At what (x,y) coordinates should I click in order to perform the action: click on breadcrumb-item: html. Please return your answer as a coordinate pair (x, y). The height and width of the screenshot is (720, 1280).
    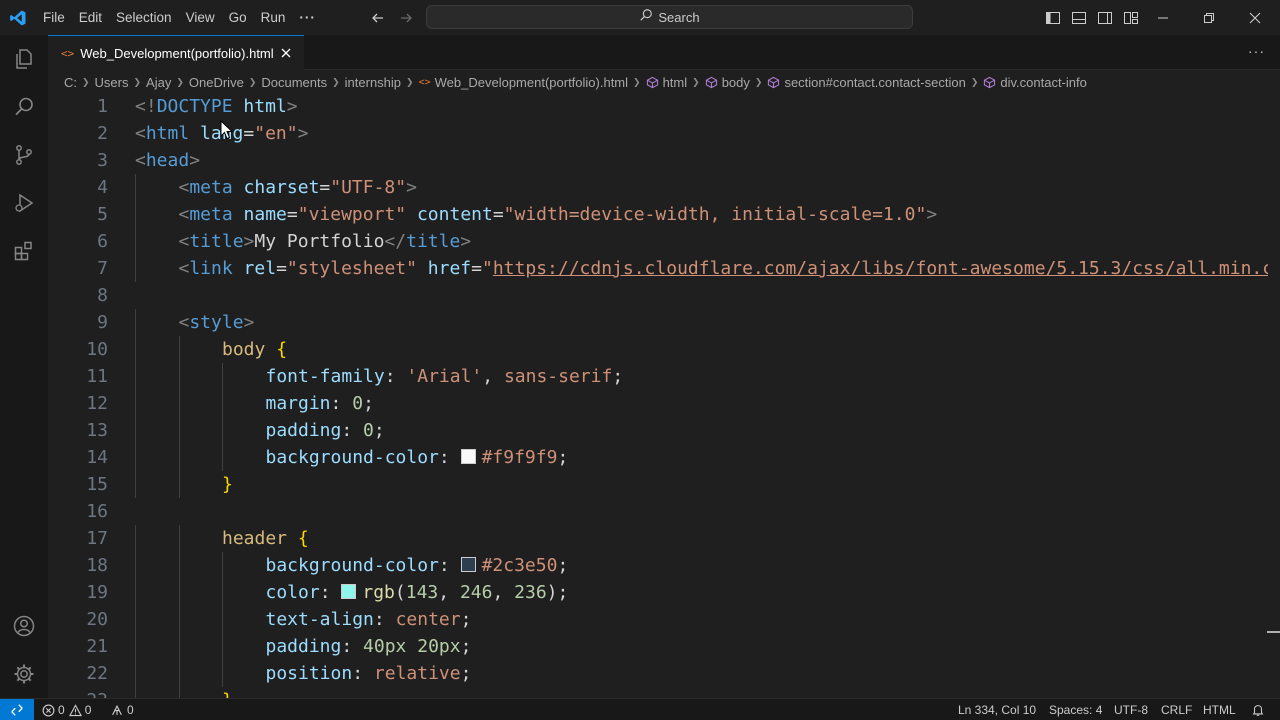
    Looking at the image, I should click on (666, 82).